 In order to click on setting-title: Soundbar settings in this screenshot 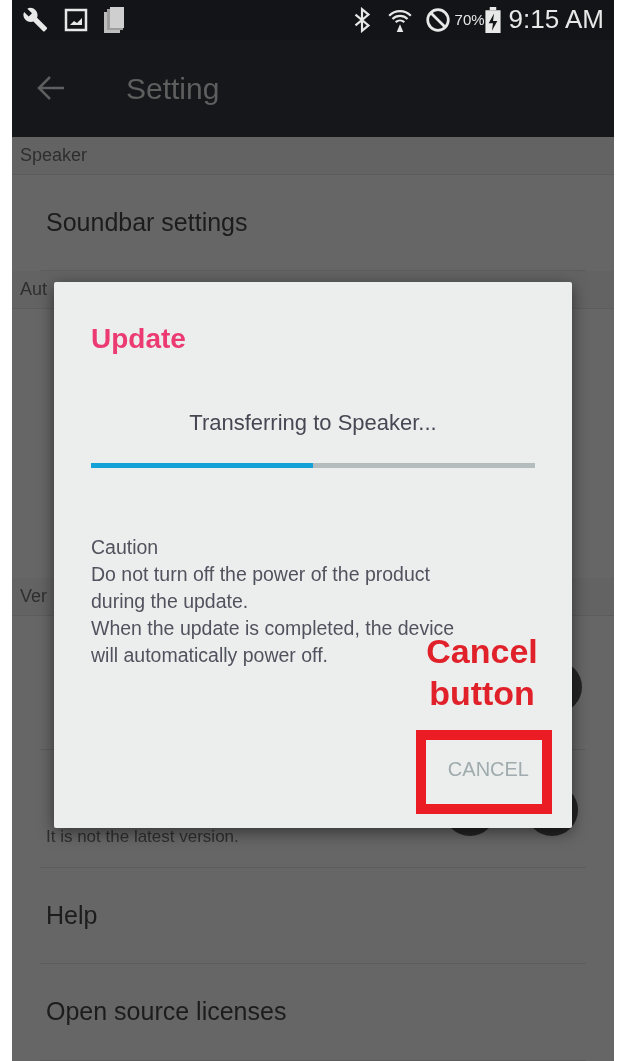, I will do `click(147, 222)`.